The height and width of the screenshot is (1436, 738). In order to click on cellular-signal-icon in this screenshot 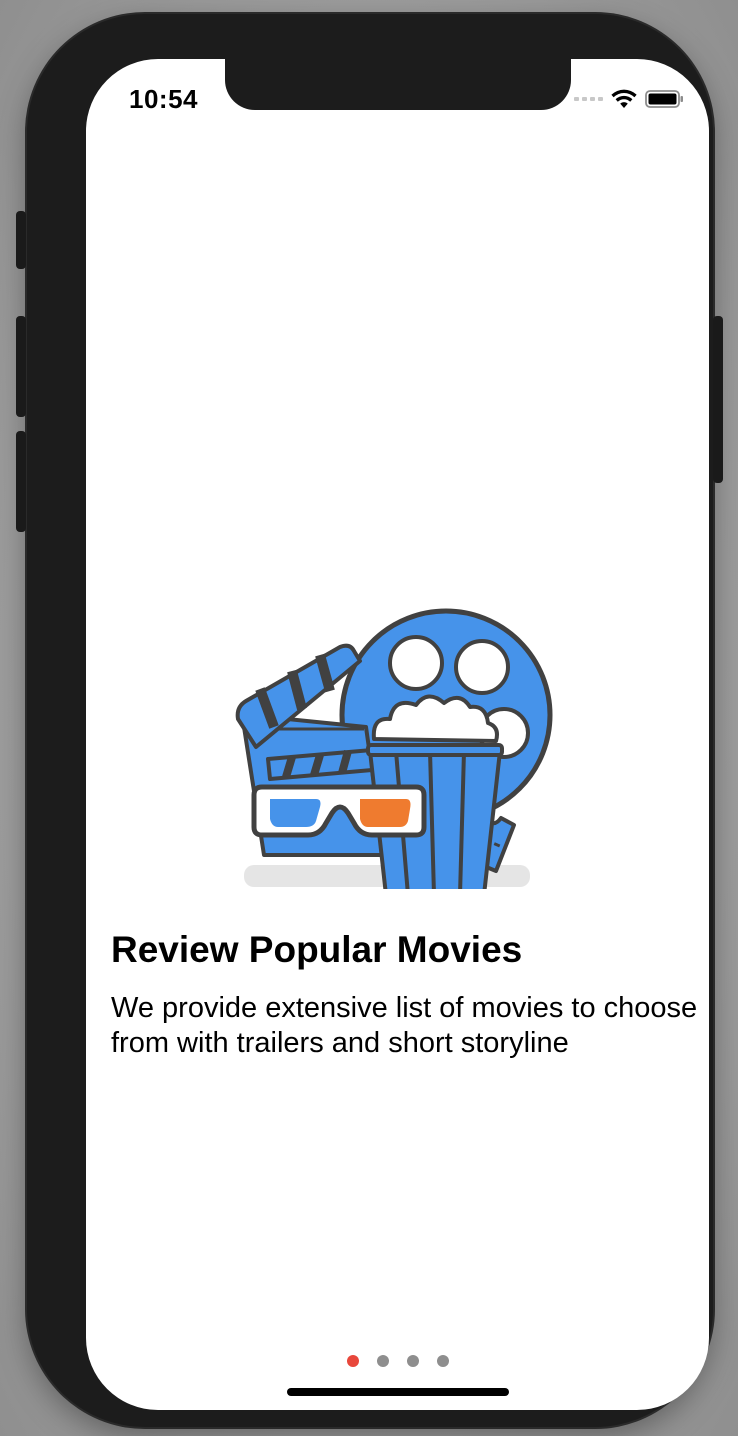, I will do `click(588, 99)`.